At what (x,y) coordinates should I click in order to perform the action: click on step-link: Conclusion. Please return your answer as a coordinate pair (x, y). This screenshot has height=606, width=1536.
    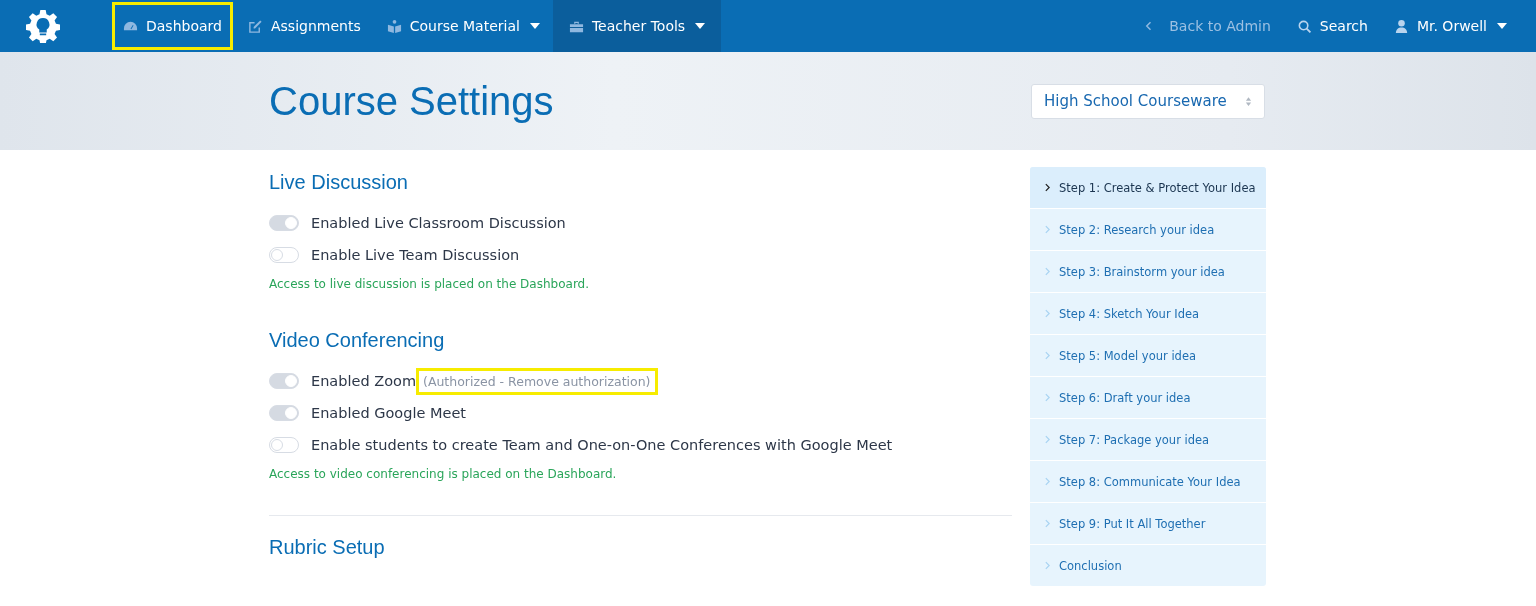
    Looking at the image, I should click on (1148, 565).